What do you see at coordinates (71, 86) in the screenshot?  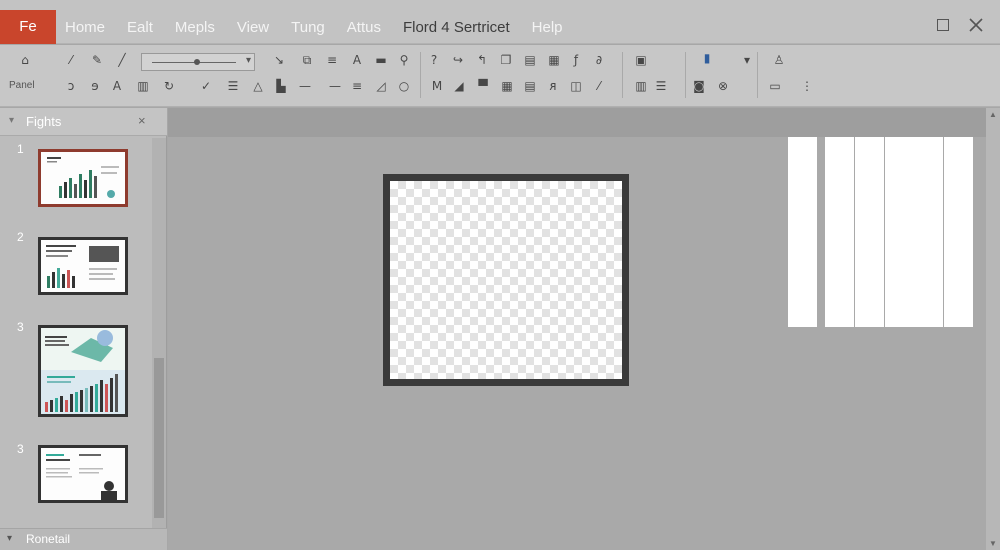 I see `undo-icon: ↄ` at bounding box center [71, 86].